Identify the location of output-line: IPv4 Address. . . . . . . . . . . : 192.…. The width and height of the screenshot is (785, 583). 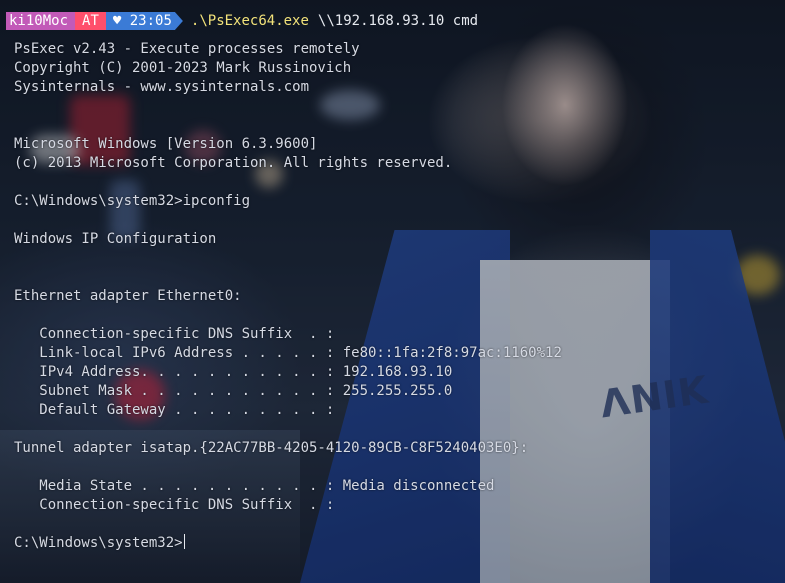
(233, 372).